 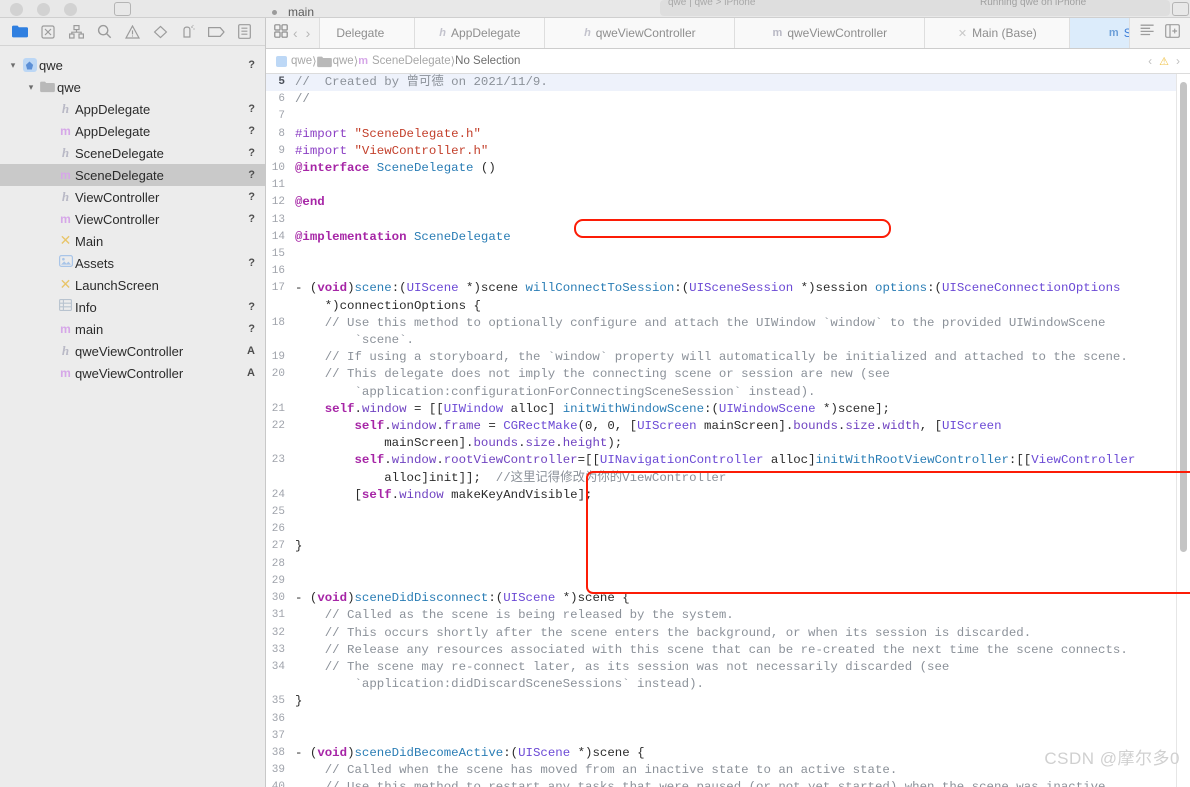 I want to click on tab-delegate: Delegate, so click(x=368, y=33).